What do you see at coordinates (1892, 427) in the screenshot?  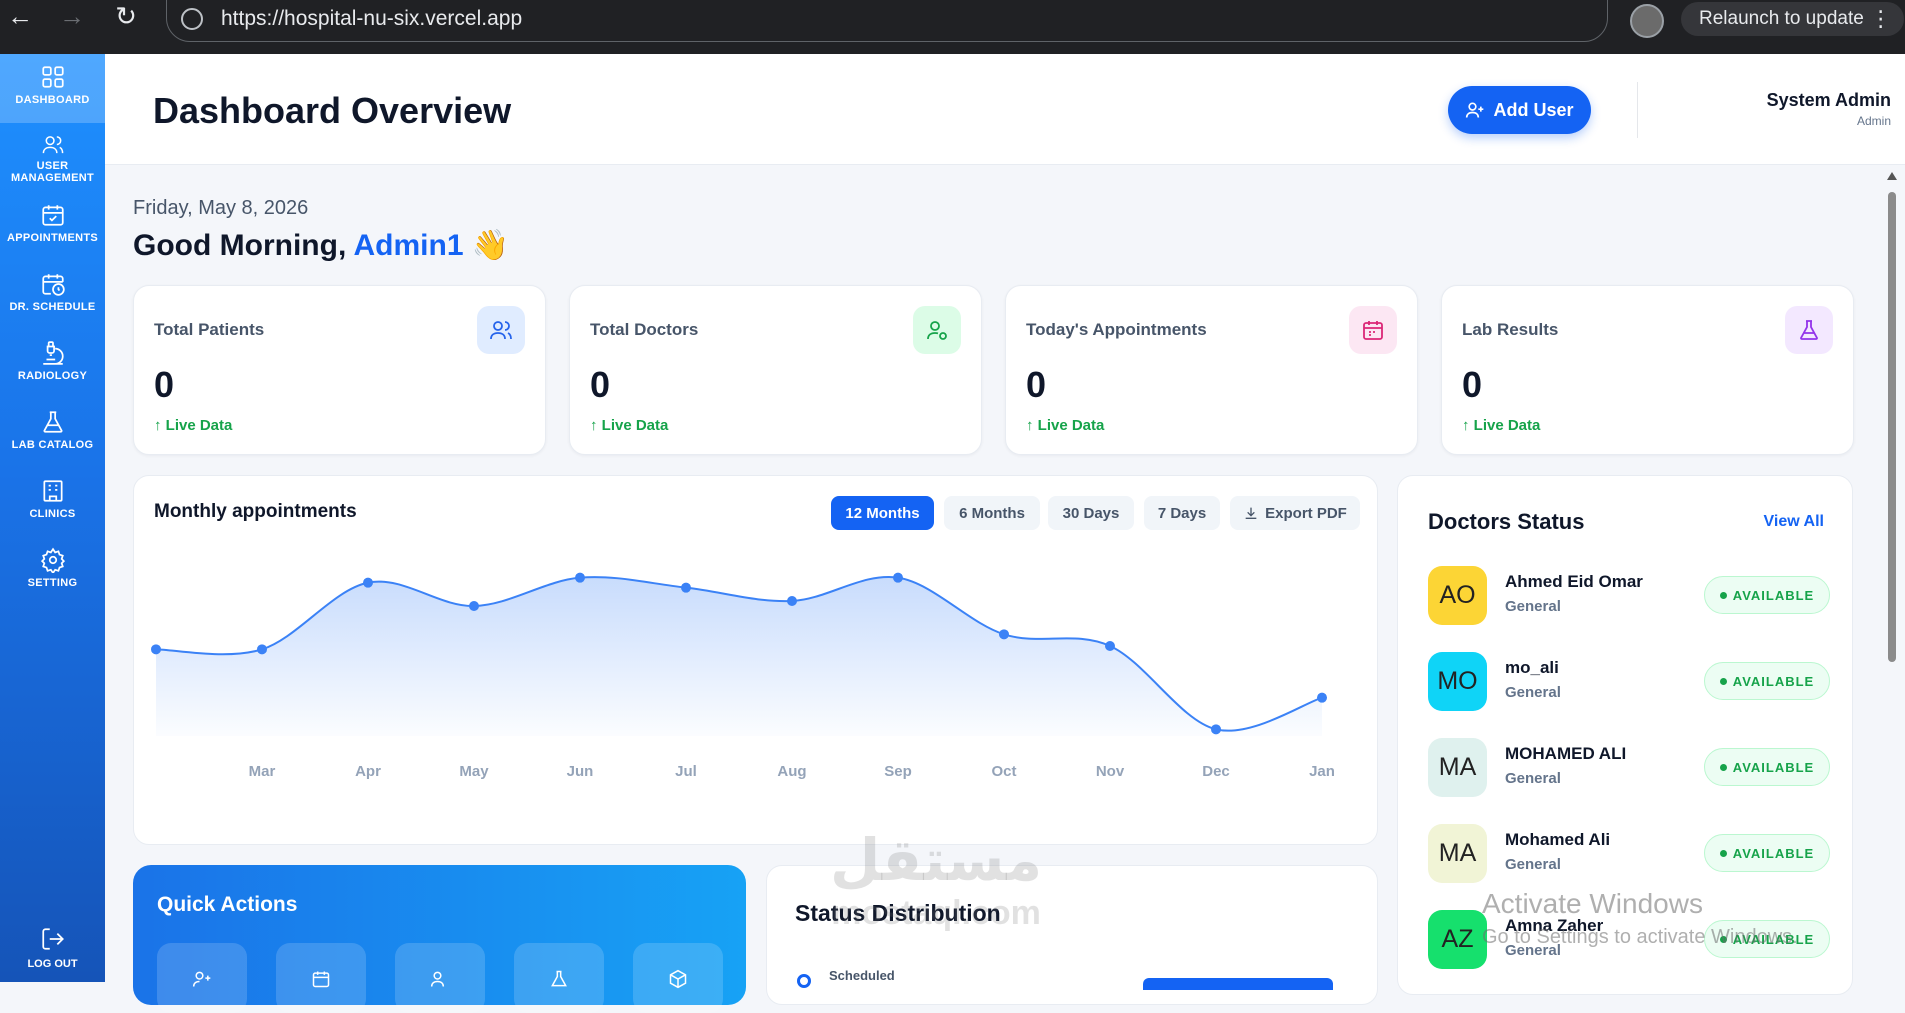 I see `scrollbar-thumb` at bounding box center [1892, 427].